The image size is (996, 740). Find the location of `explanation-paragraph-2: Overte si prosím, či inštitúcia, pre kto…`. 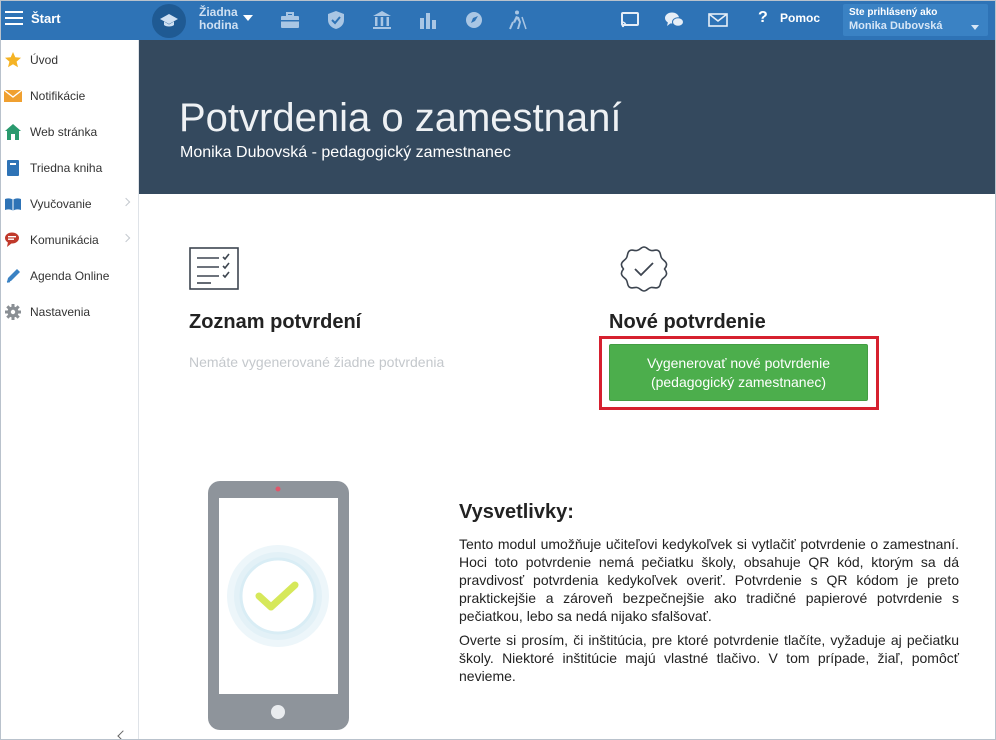

explanation-paragraph-2: Overte si prosím, či inštitúcia, pre kto… is located at coordinates (709, 658).